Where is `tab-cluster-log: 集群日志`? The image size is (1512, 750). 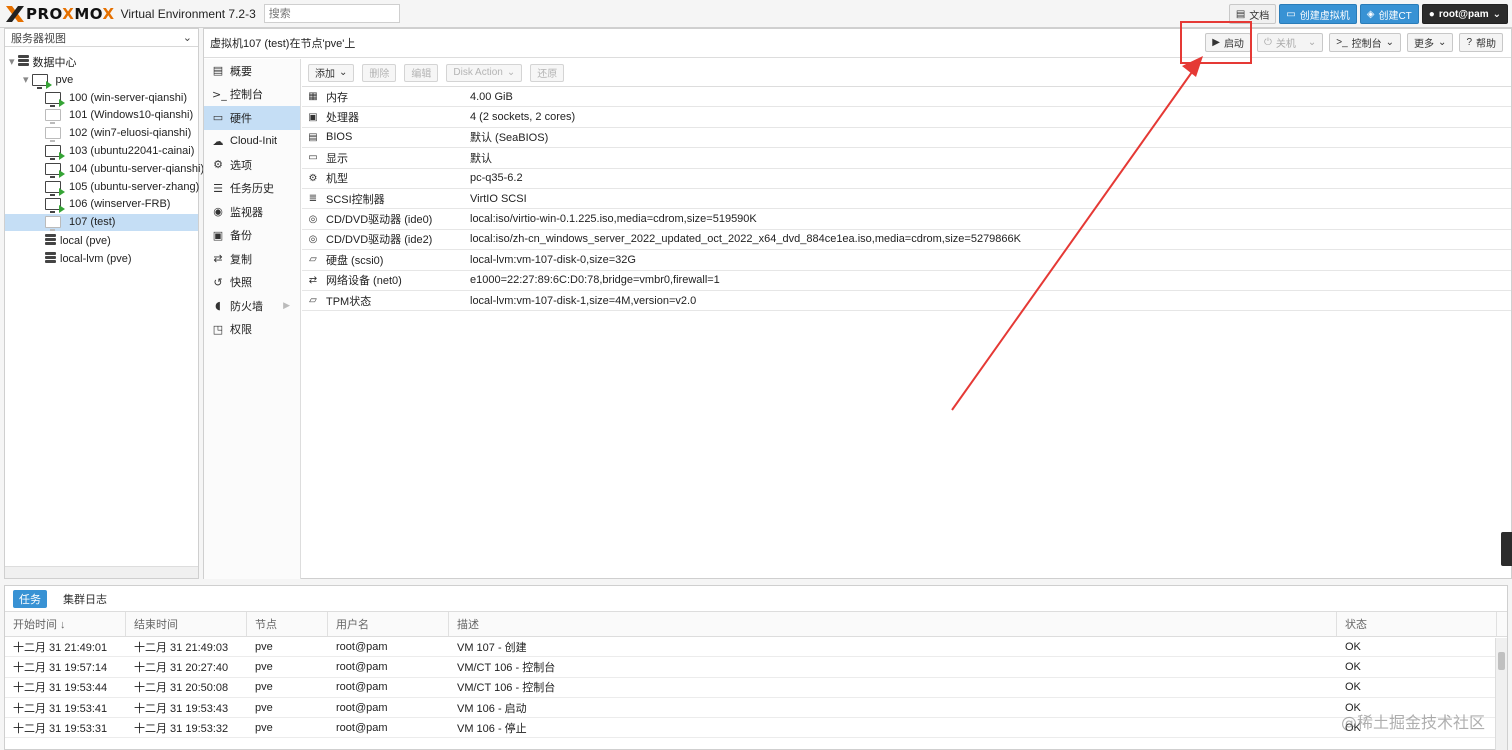
tab-cluster-log: 集群日志 is located at coordinates (85, 599).